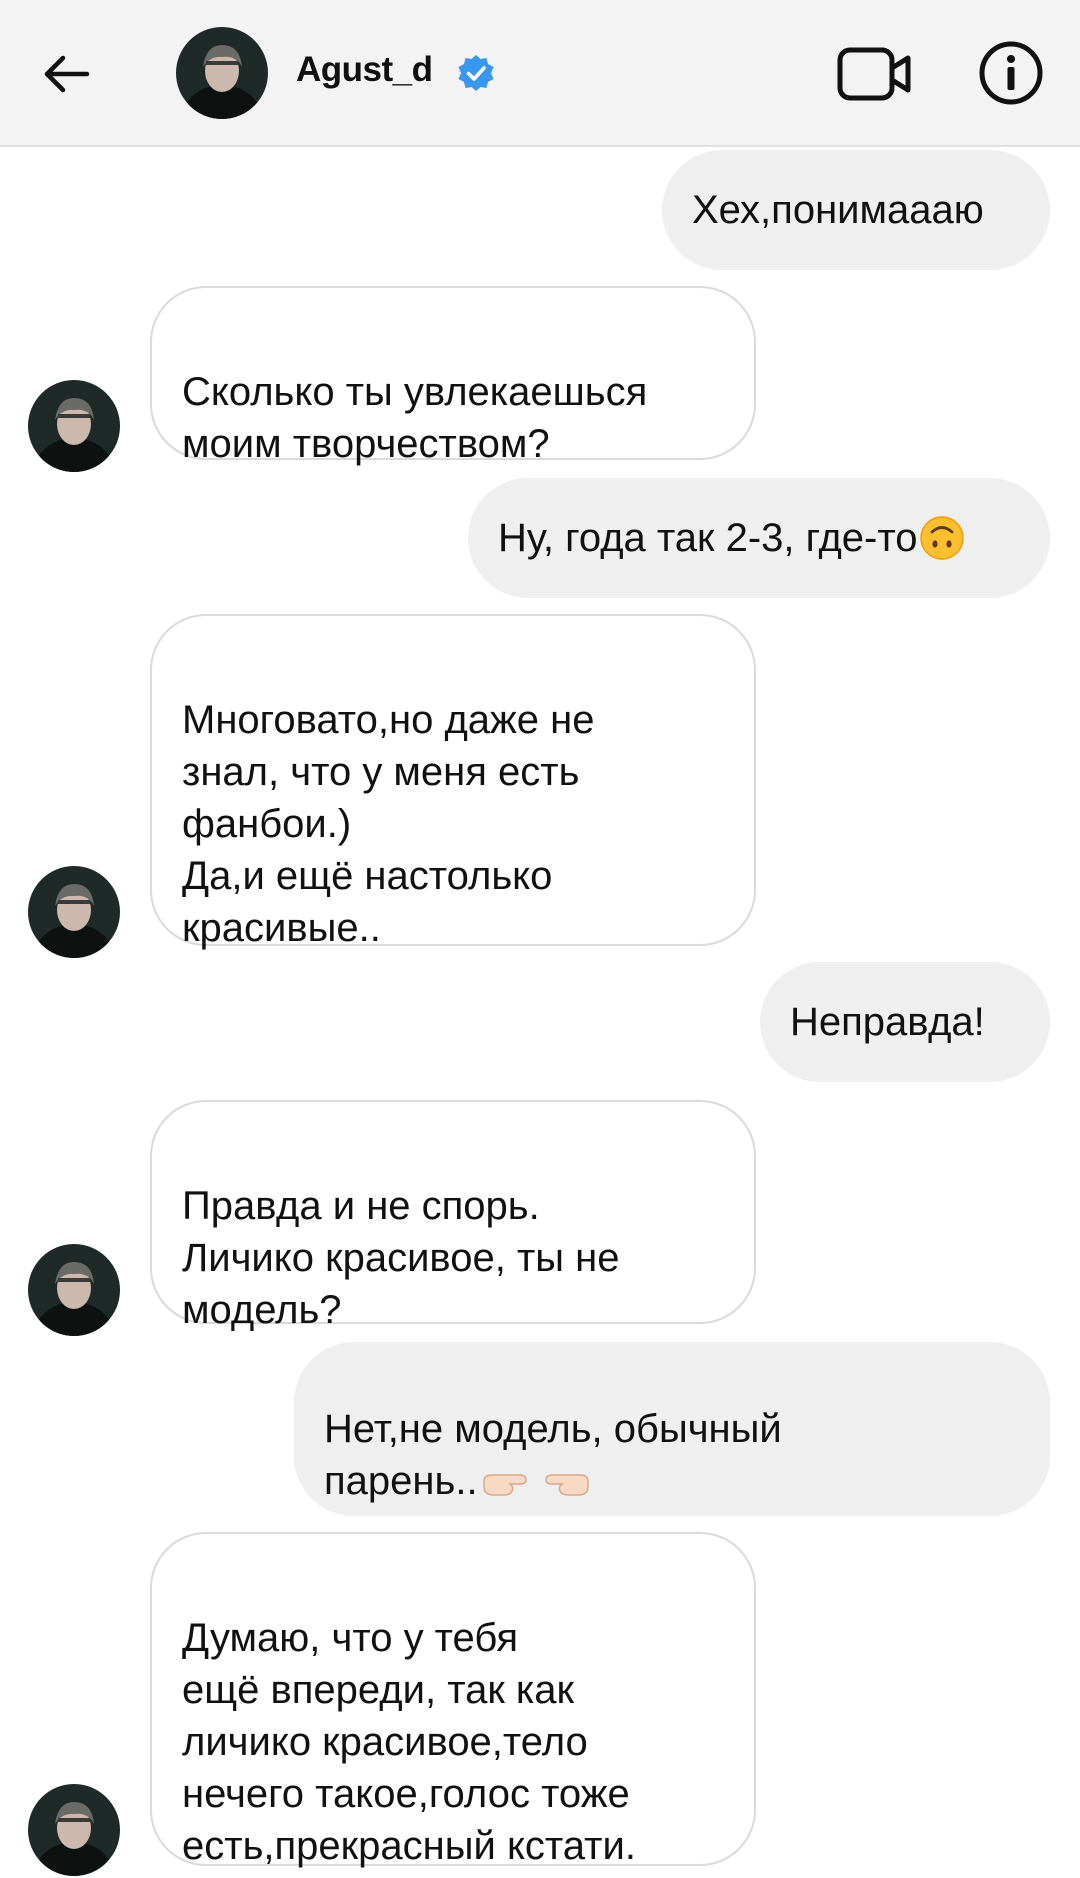 The image size is (1080, 1878). I want to click on upside-down-face-emoji-icon, so click(942, 538).